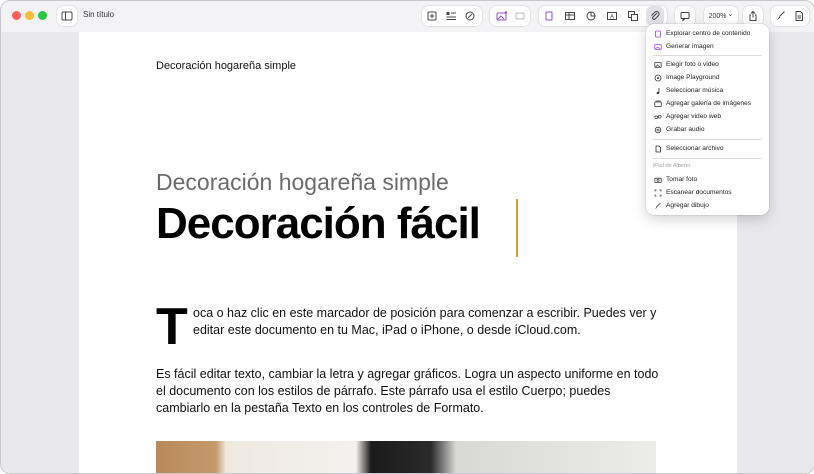  I want to click on text-style-icon, so click(451, 16).